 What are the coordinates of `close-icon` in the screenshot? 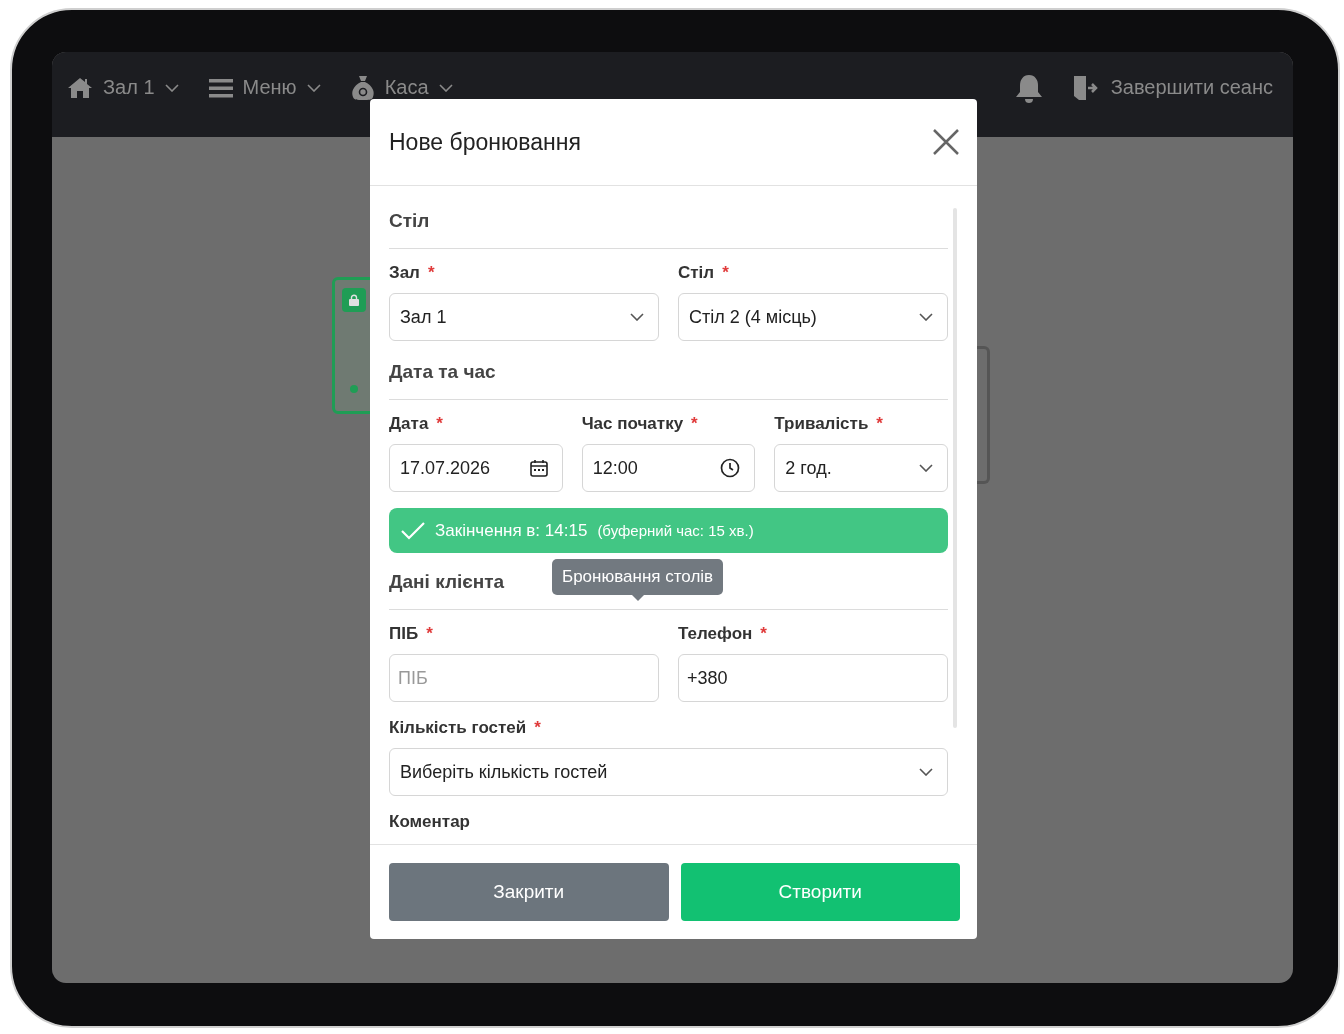 It's located at (946, 142).